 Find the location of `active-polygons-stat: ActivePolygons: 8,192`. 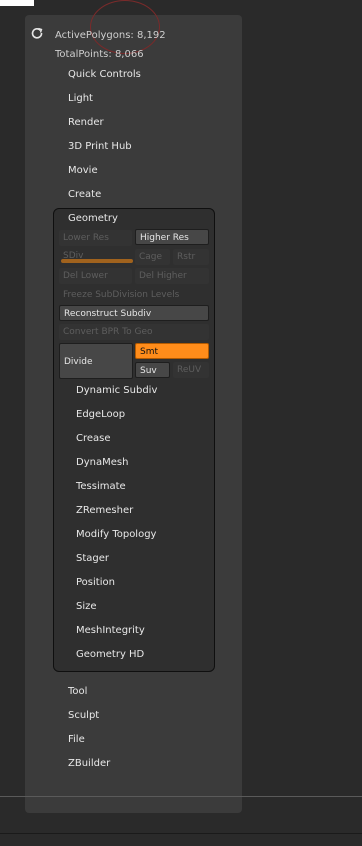

active-polygons-stat: ActivePolygons: 8,192 is located at coordinates (110, 35).